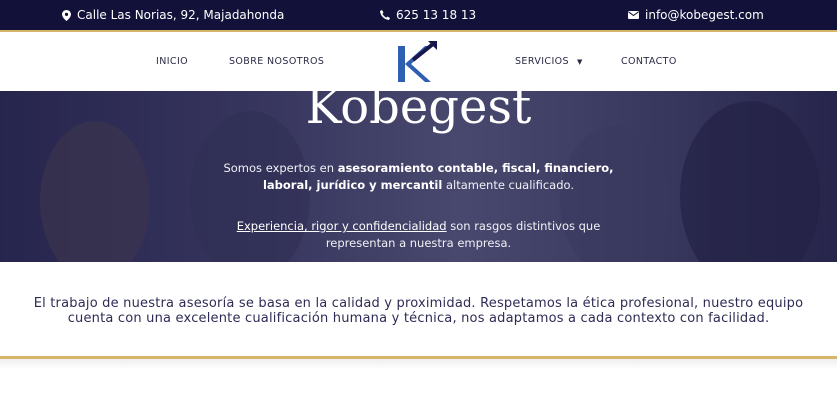 The width and height of the screenshot is (837, 400). Describe the element at coordinates (66, 15) in the screenshot. I see `location-pin-icon` at that location.